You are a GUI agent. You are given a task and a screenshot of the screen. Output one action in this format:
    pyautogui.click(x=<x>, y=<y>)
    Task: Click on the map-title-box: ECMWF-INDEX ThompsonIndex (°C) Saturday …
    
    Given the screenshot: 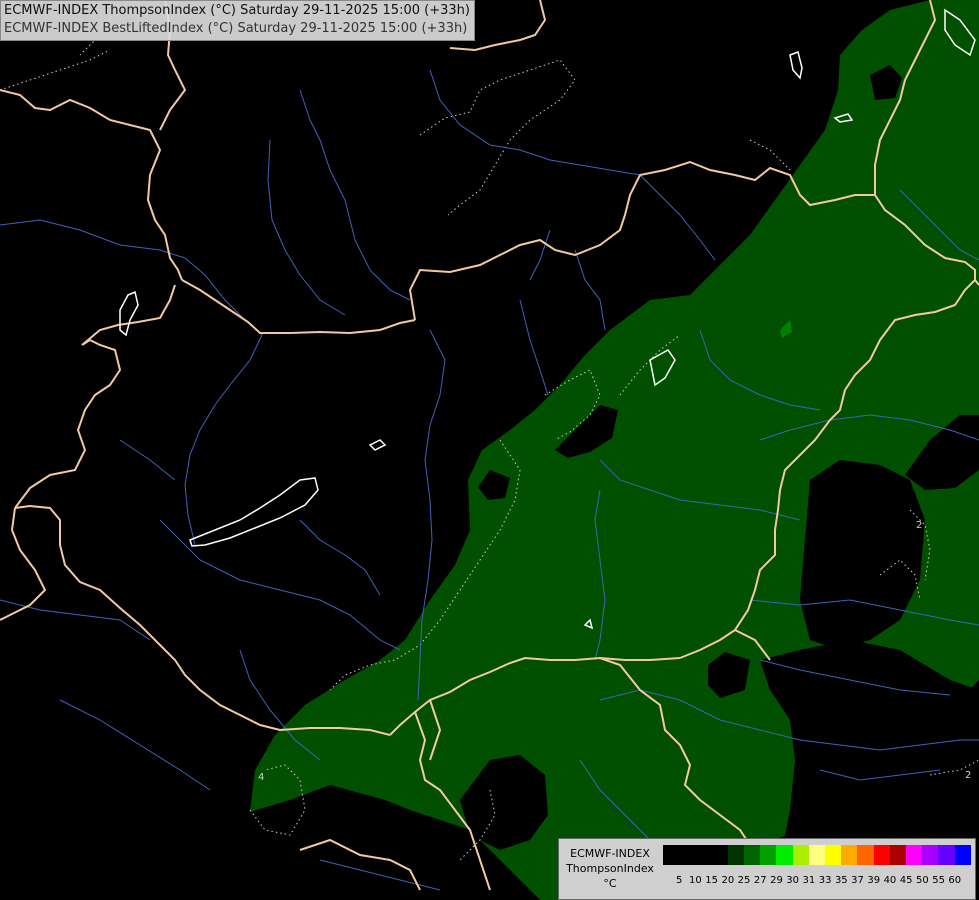 What is the action you would take?
    pyautogui.click(x=237, y=20)
    